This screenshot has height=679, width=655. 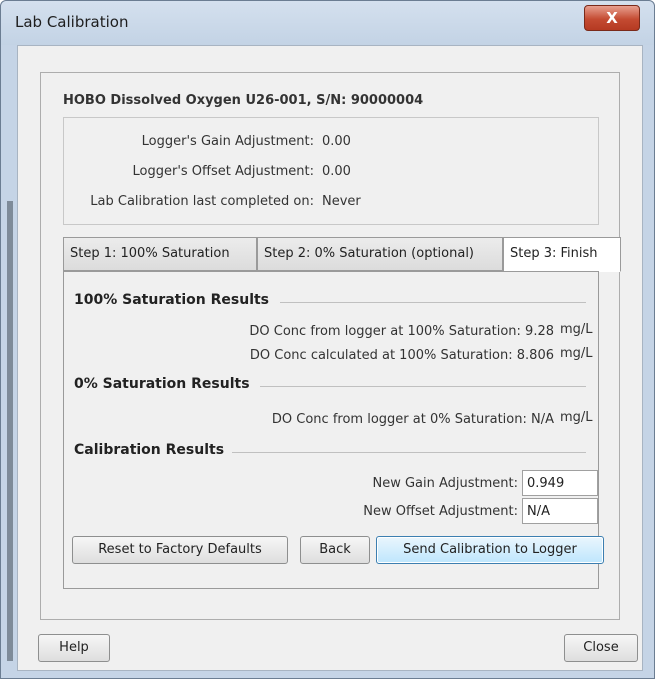 What do you see at coordinates (10, 431) in the screenshot?
I see `background-window-edge` at bounding box center [10, 431].